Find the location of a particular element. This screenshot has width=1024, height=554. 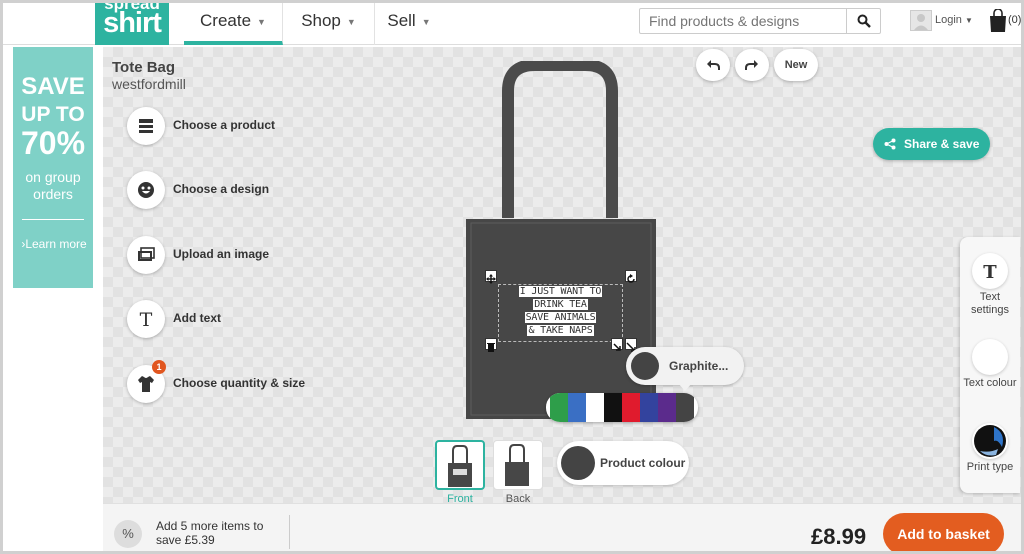

print-type-tool: Print type is located at coordinates (990, 448).